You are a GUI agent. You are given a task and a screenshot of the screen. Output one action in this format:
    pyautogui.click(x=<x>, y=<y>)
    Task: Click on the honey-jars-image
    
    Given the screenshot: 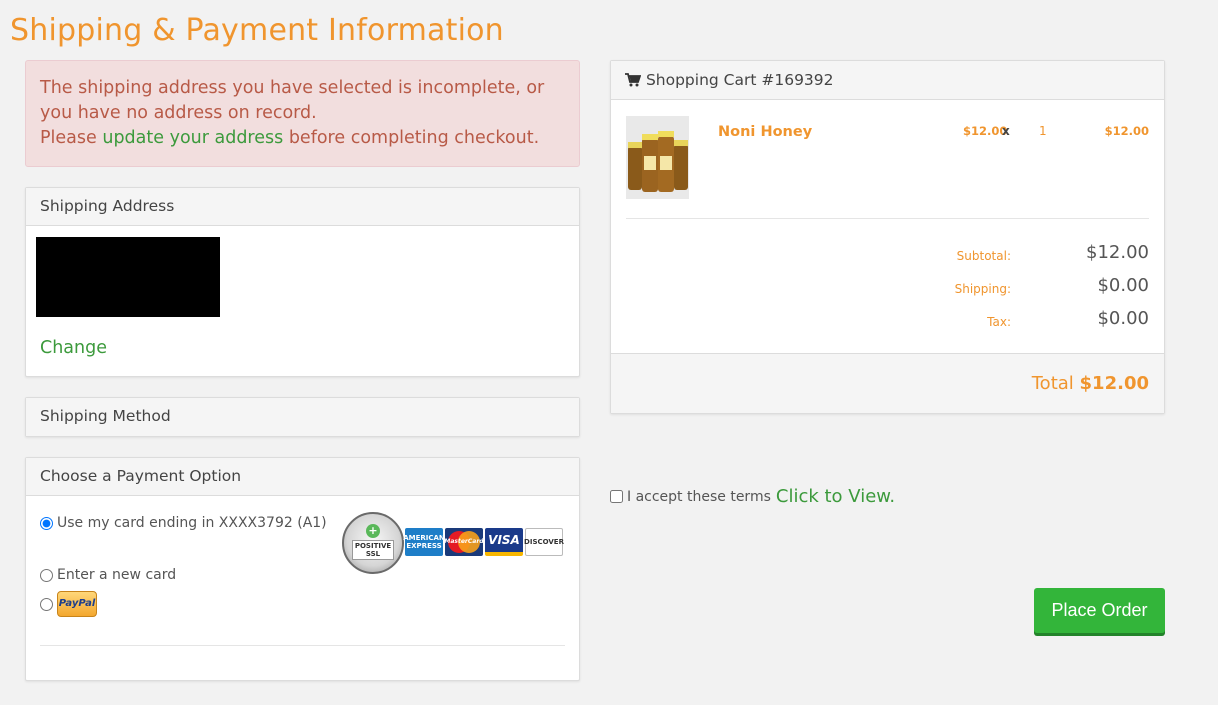 What is the action you would take?
    pyautogui.click(x=657, y=157)
    